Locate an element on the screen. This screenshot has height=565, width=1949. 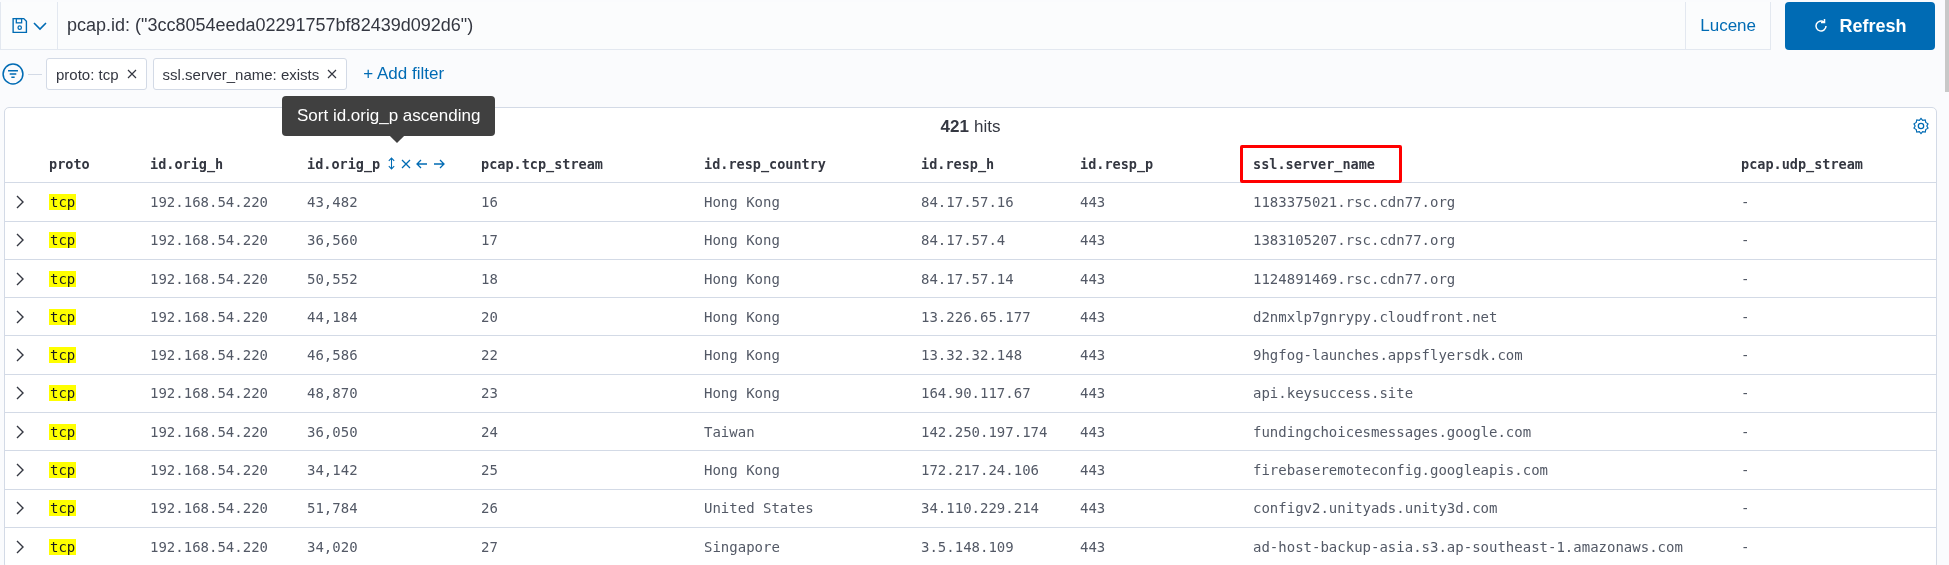
table-cell: 3.5.148.109 is located at coordinates (967, 546).